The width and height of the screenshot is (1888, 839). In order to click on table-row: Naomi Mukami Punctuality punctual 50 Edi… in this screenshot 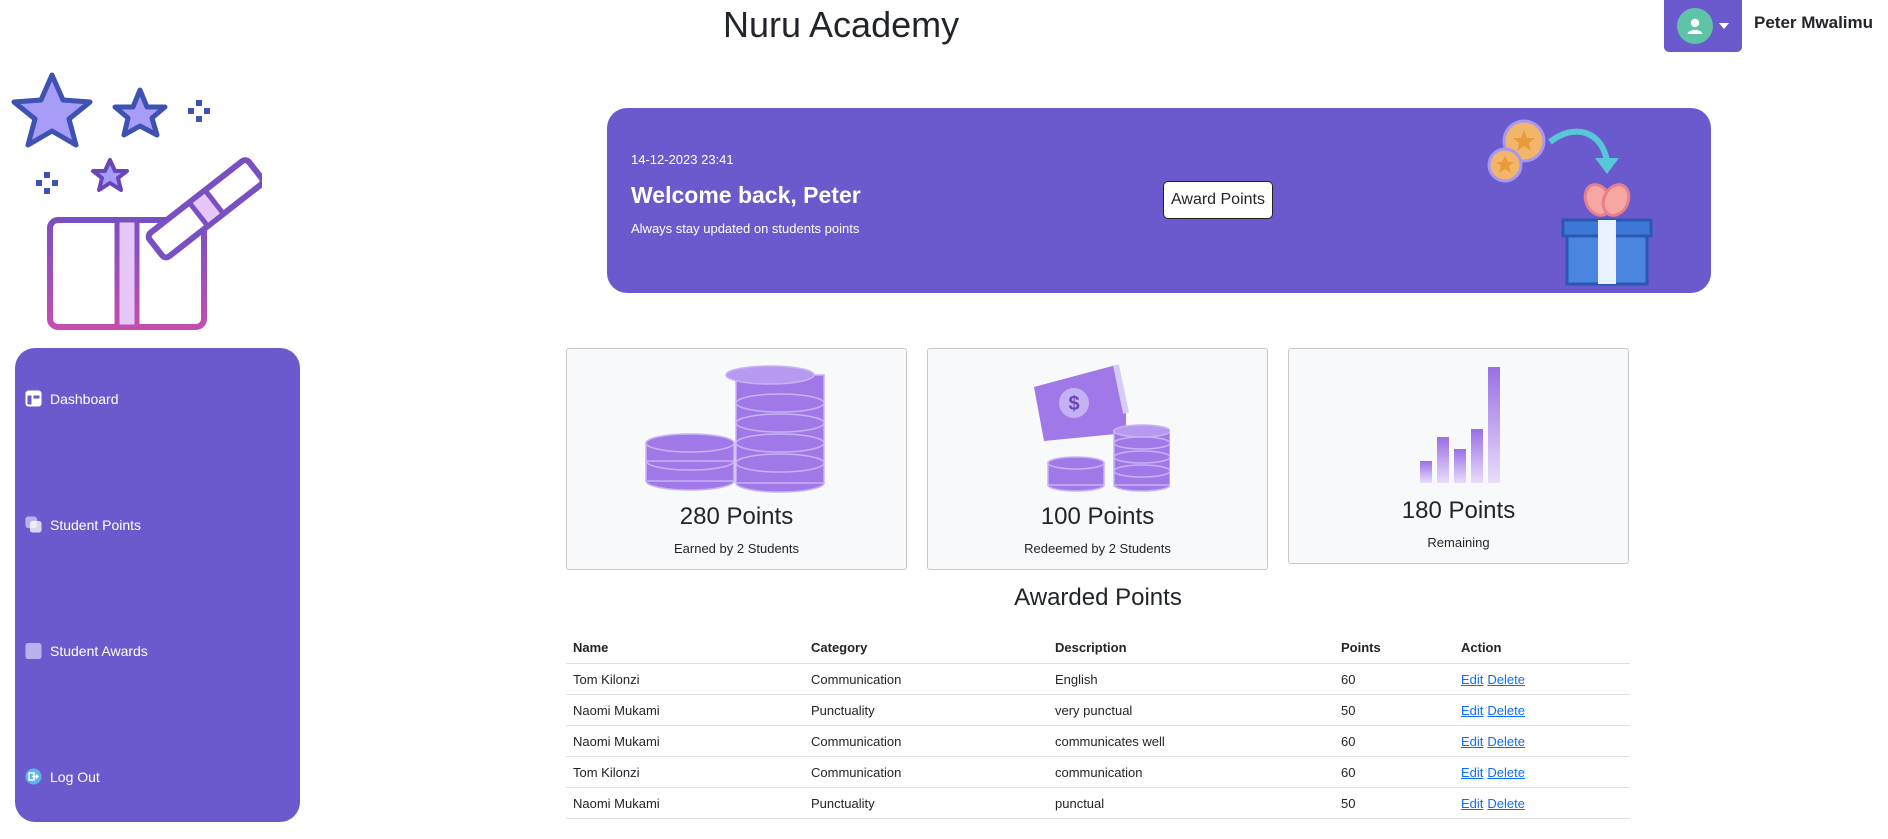, I will do `click(1098, 803)`.